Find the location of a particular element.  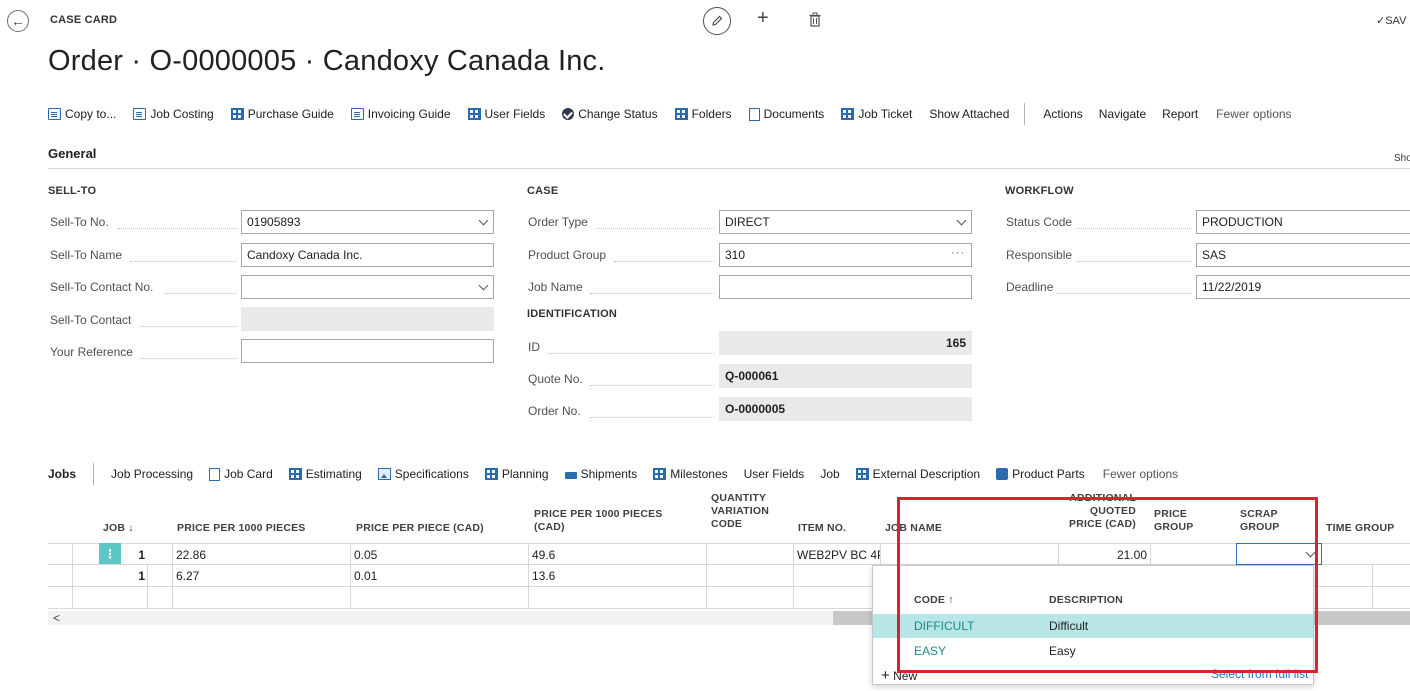

delete-trash-icon is located at coordinates (815, 20).